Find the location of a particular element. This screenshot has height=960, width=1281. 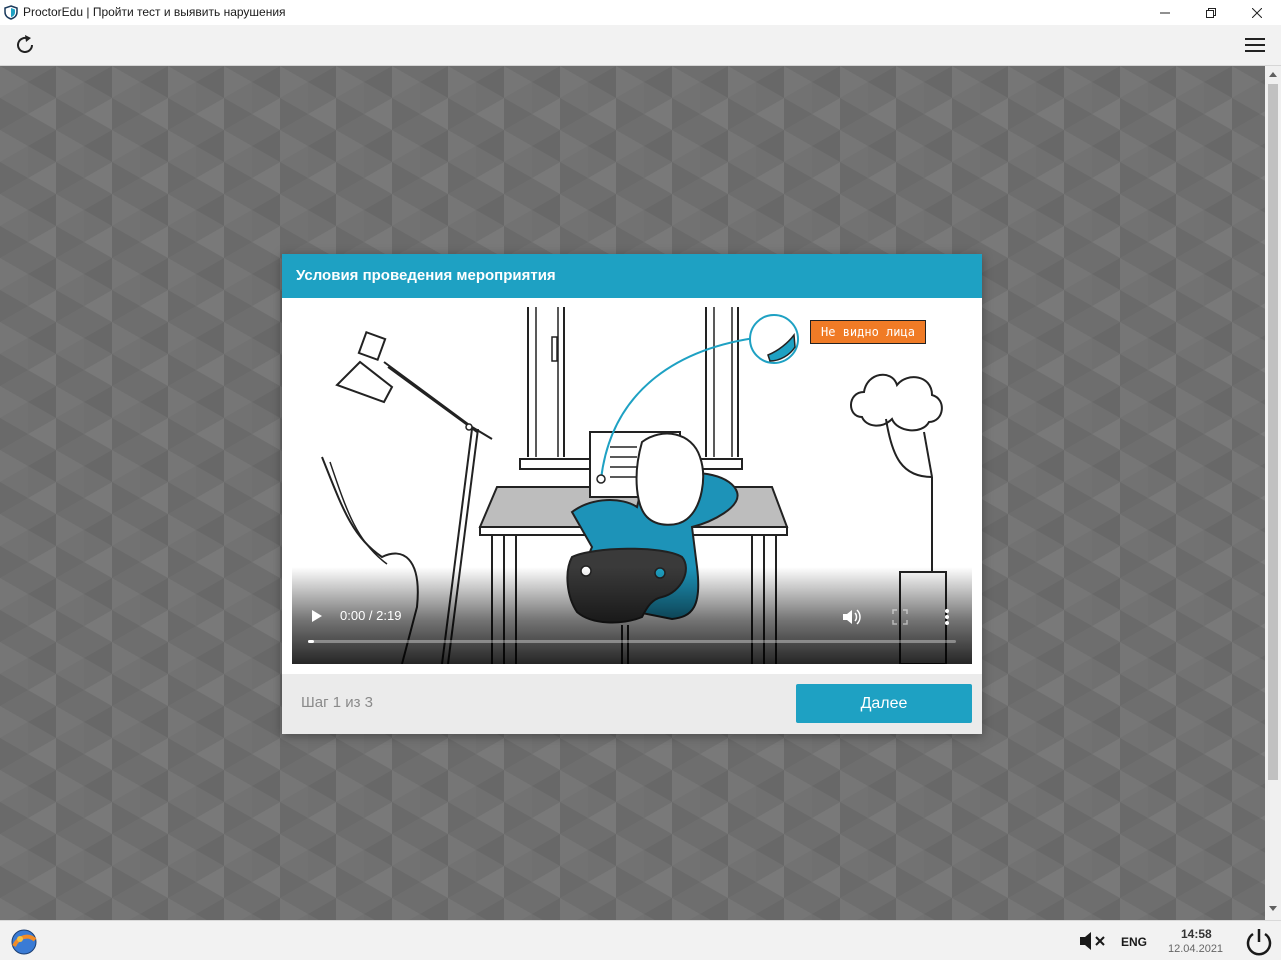

shield-icon is located at coordinates (11, 12).